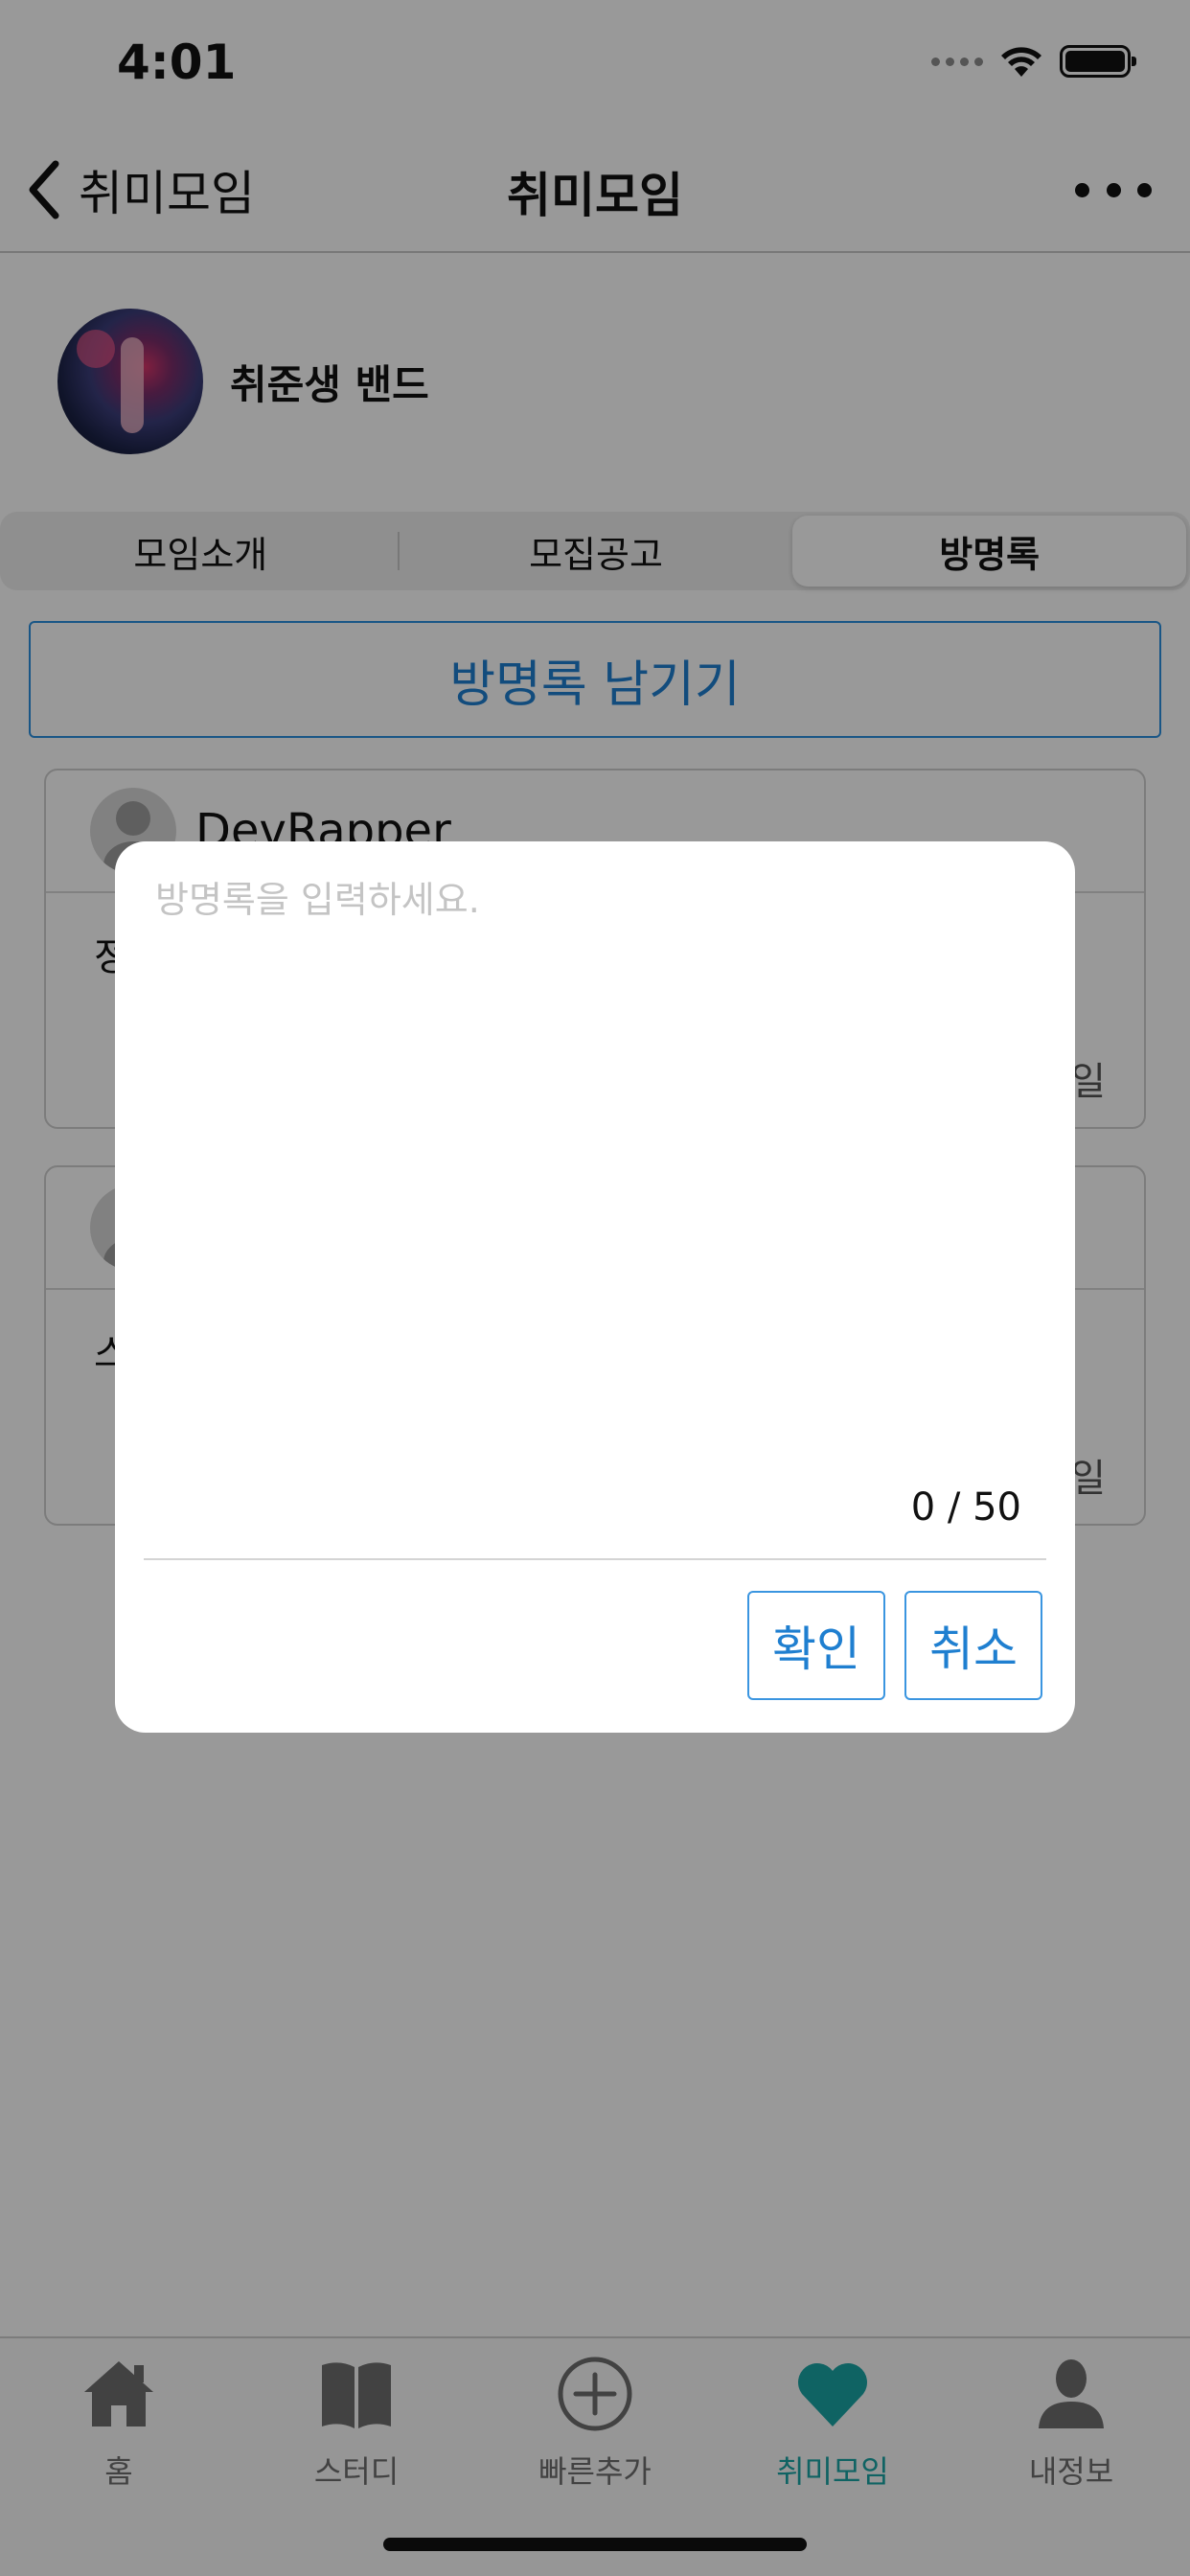  Describe the element at coordinates (816, 1645) in the screenshot. I see `confirm-button: 확인` at that location.